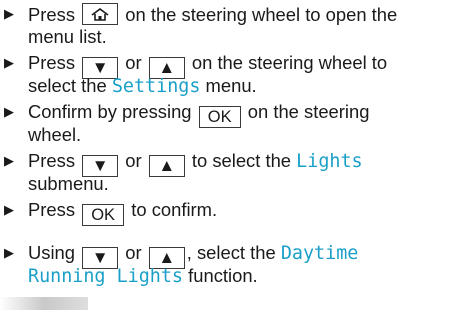  Describe the element at coordinates (68, 183) in the screenshot. I see `step-text: submenu.` at that location.